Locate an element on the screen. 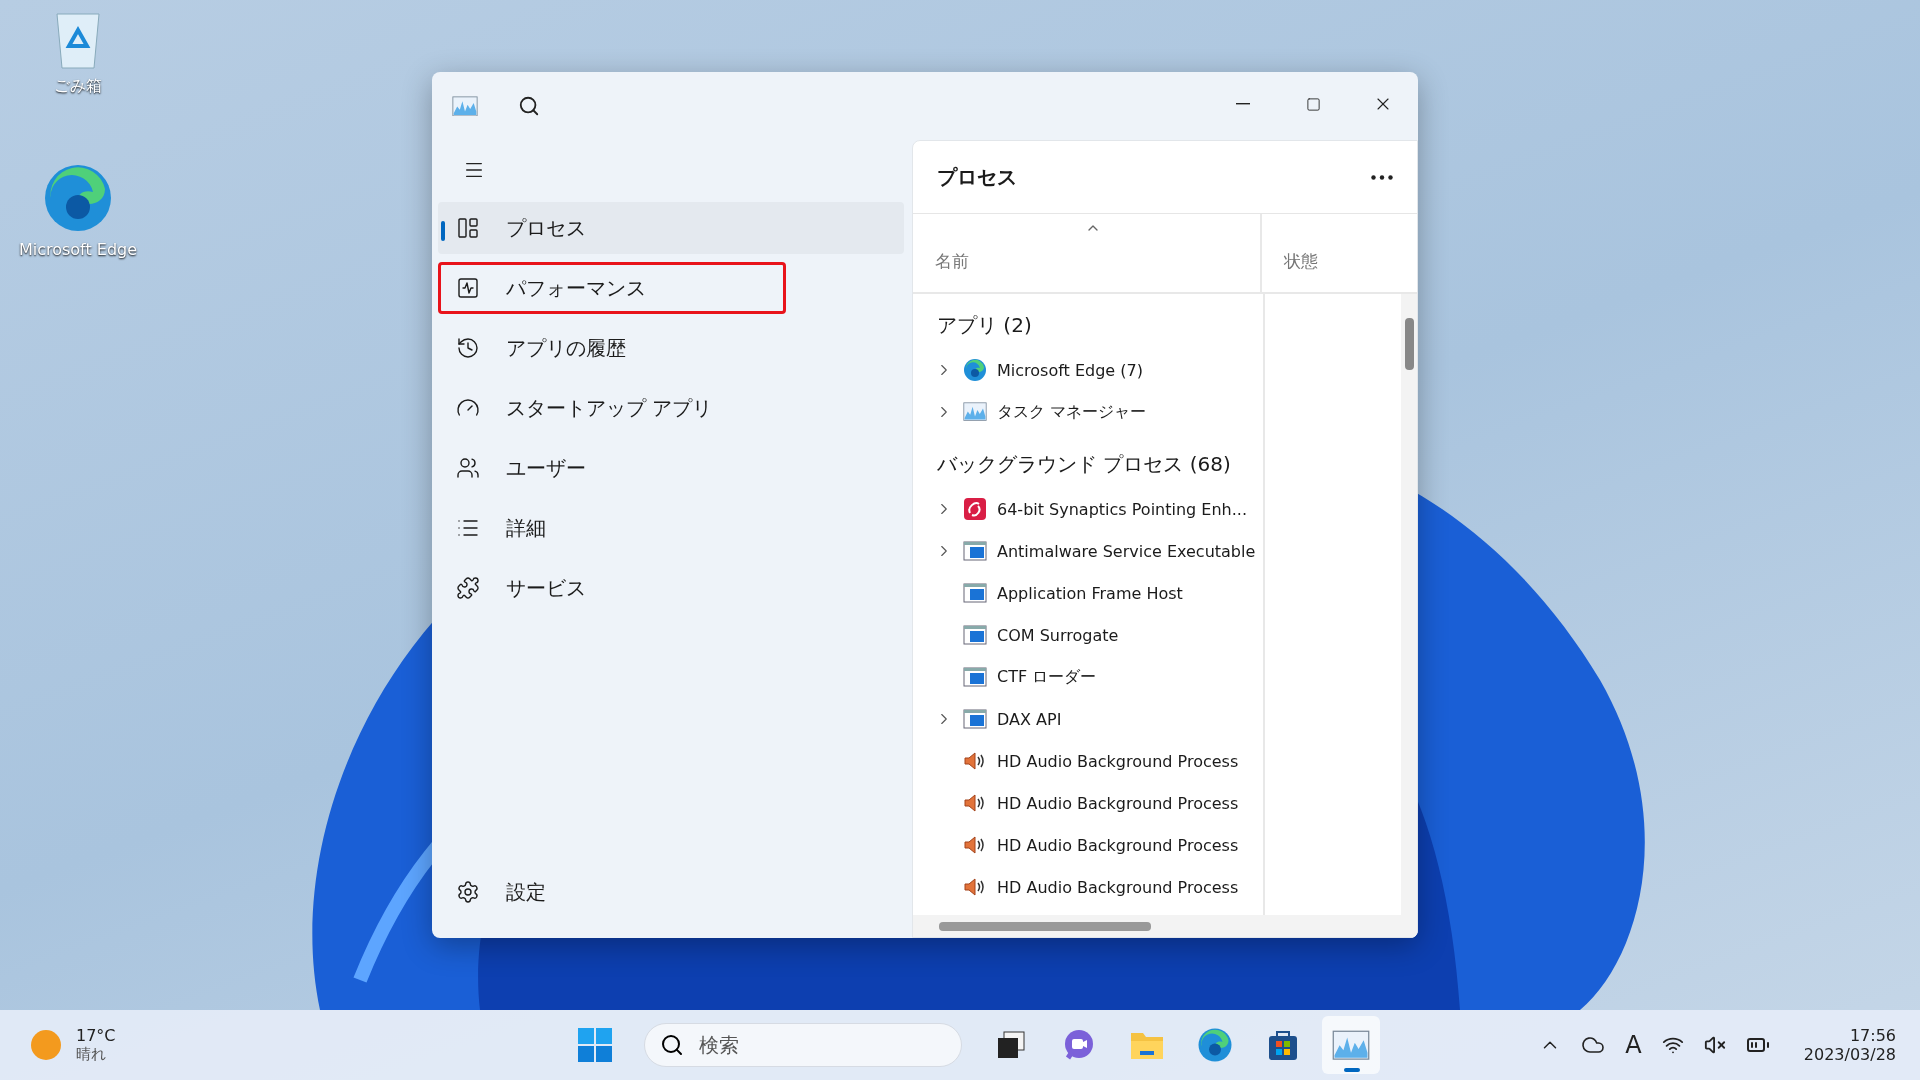 The width and height of the screenshot is (1920, 1080). maximize-icon is located at coordinates (1313, 104).